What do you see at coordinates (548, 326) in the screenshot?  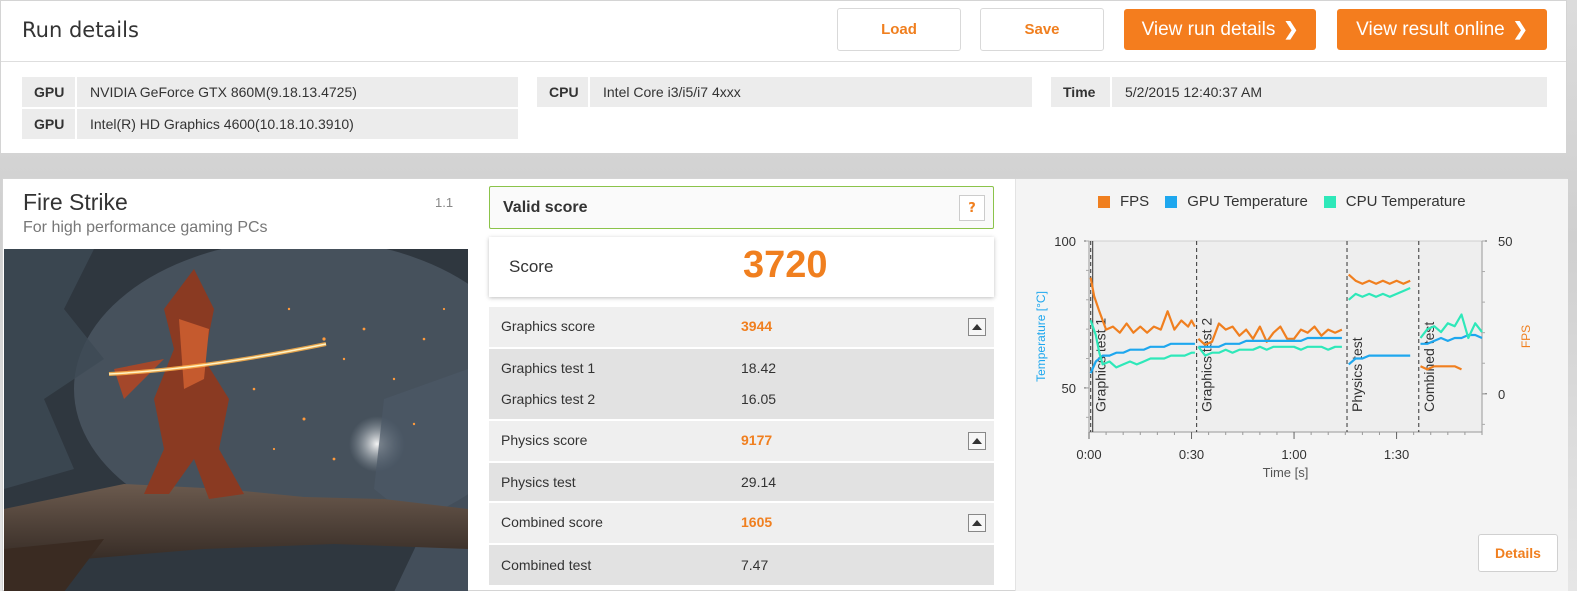 I see `graphics-score-label: Graphics score` at bounding box center [548, 326].